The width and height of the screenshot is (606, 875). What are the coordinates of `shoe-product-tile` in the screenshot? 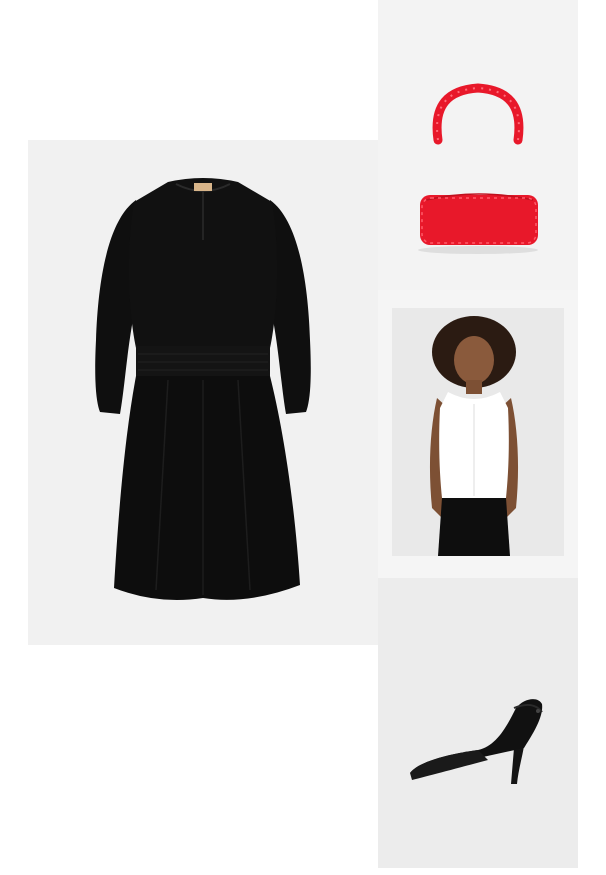 It's located at (478, 723).